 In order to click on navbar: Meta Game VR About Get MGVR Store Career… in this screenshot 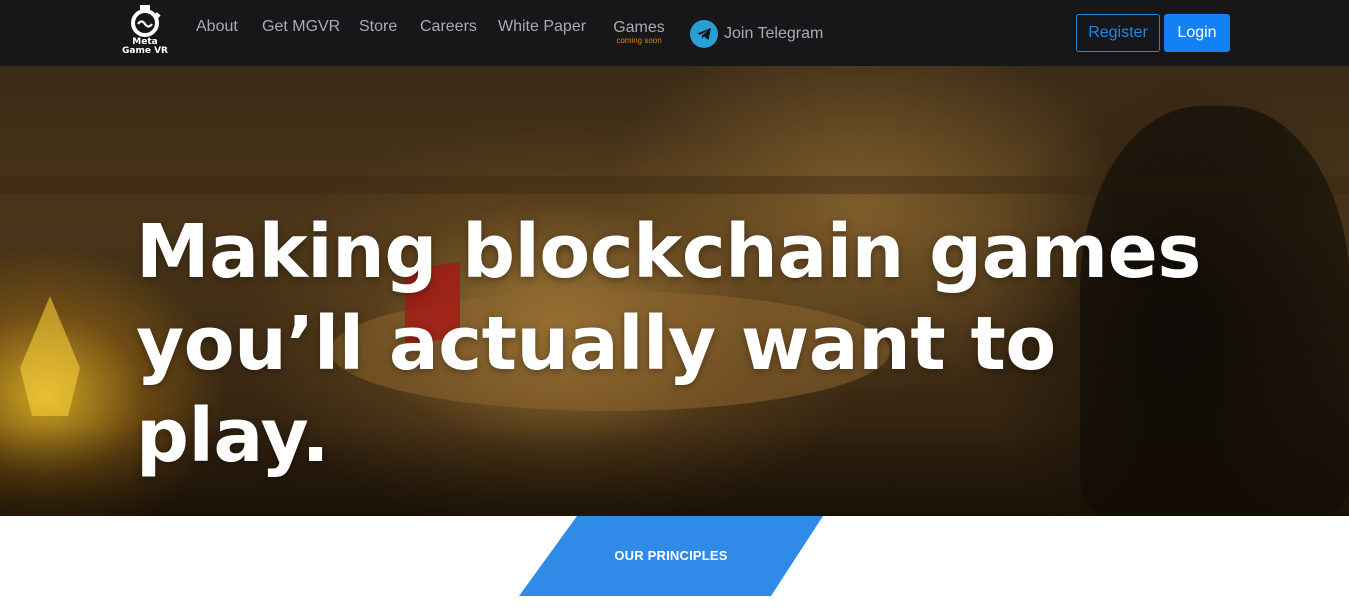, I will do `click(674, 33)`.